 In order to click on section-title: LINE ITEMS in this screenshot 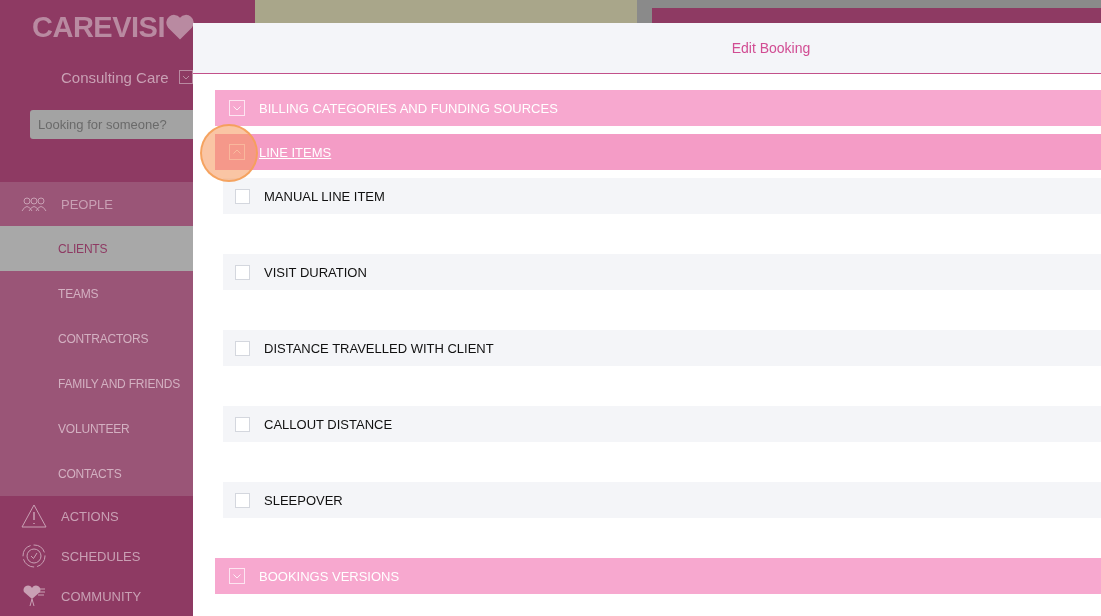, I will do `click(295, 152)`.